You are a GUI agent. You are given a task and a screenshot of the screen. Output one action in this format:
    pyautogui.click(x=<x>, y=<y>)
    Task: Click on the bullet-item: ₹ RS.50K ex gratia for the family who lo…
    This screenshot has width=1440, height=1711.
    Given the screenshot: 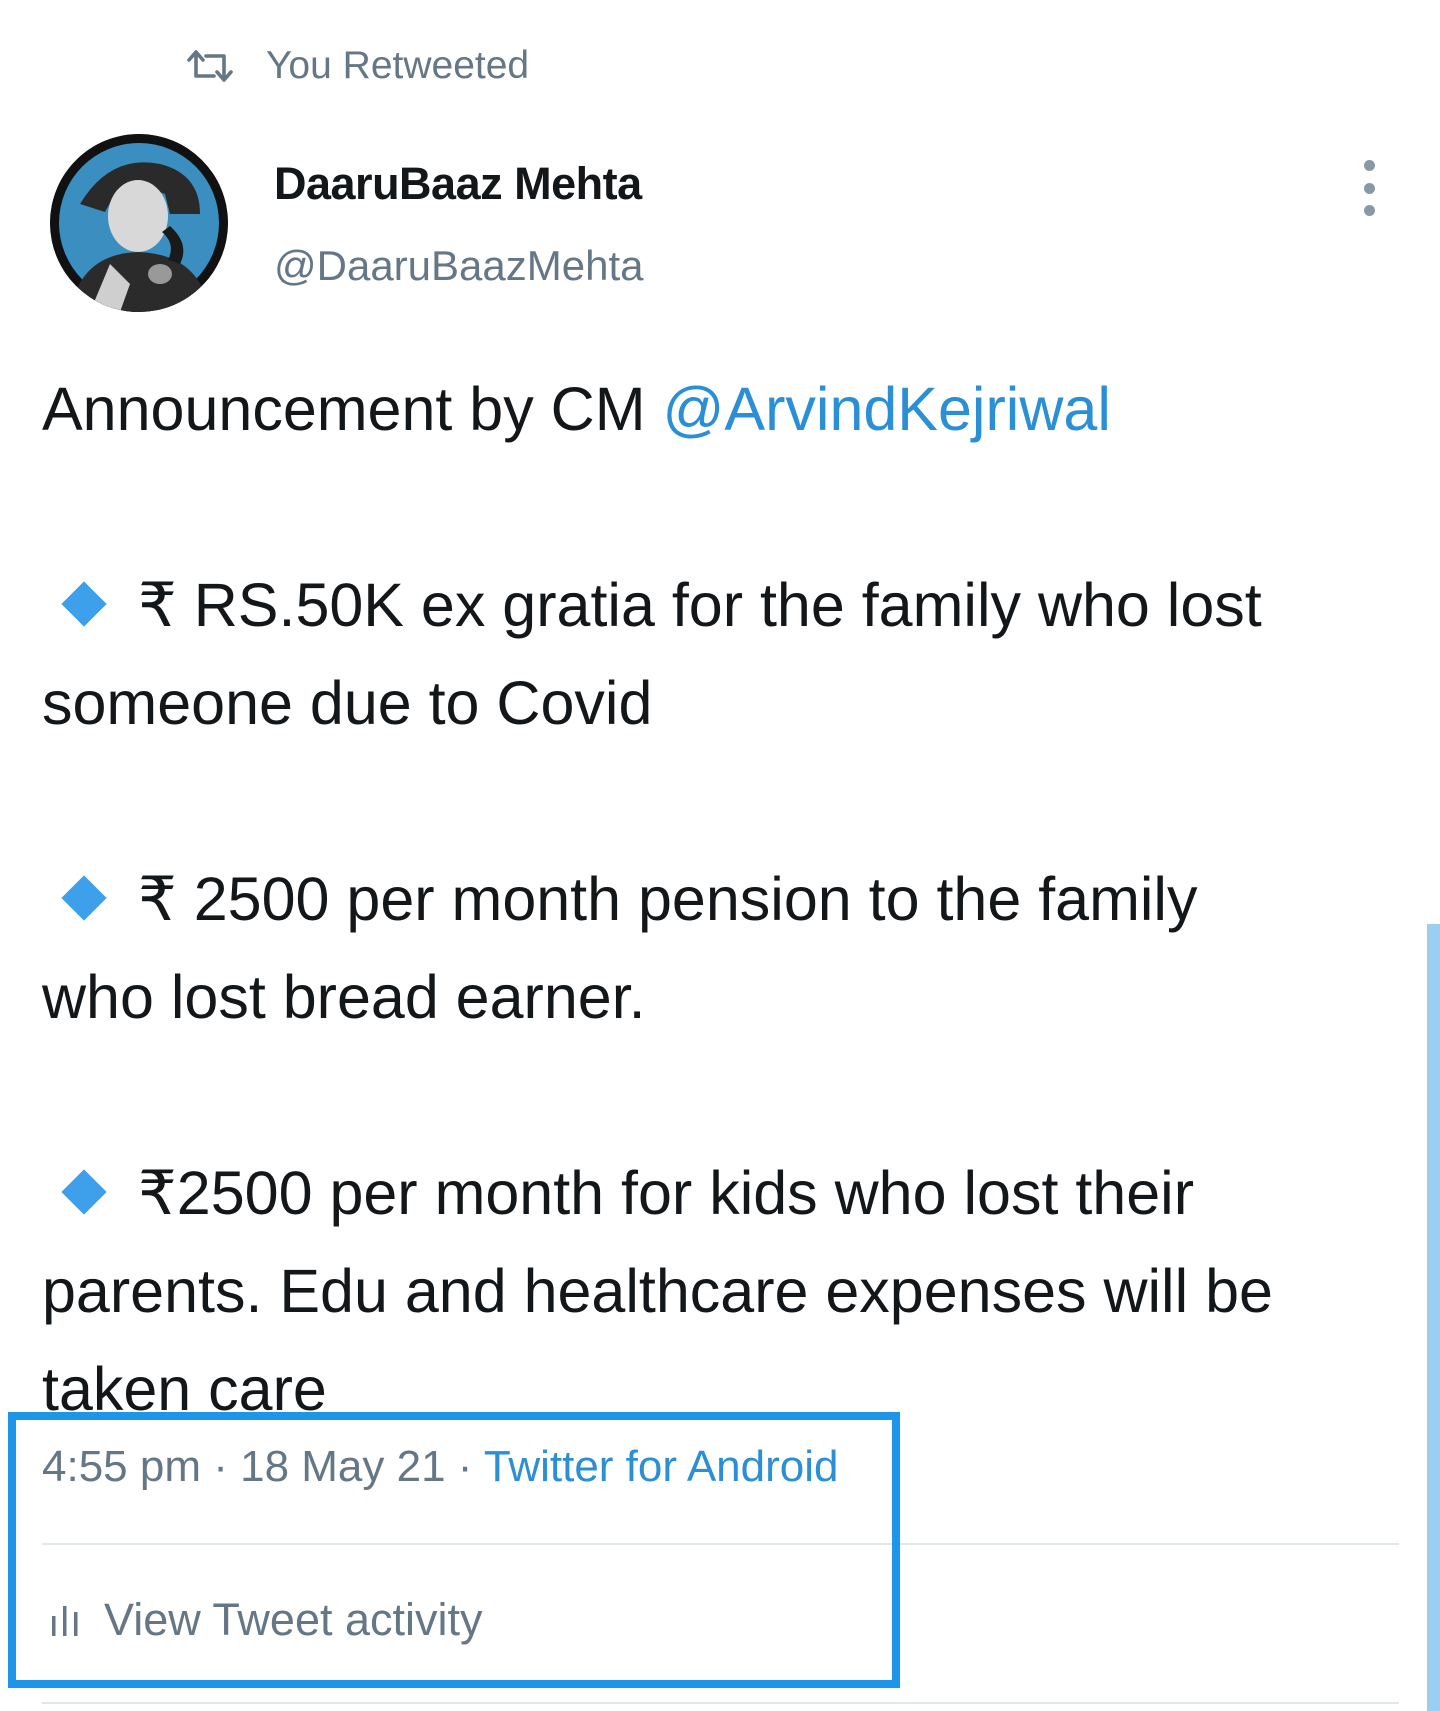 What is the action you would take?
    pyautogui.click(x=717, y=605)
    